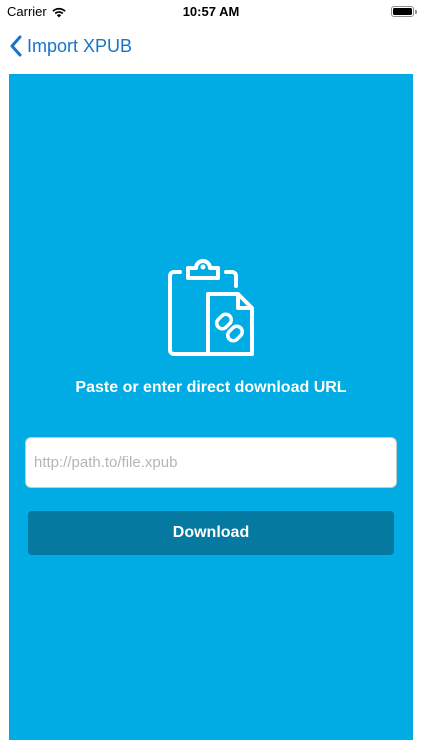  I want to click on clipboard-link-icon, so click(211, 307).